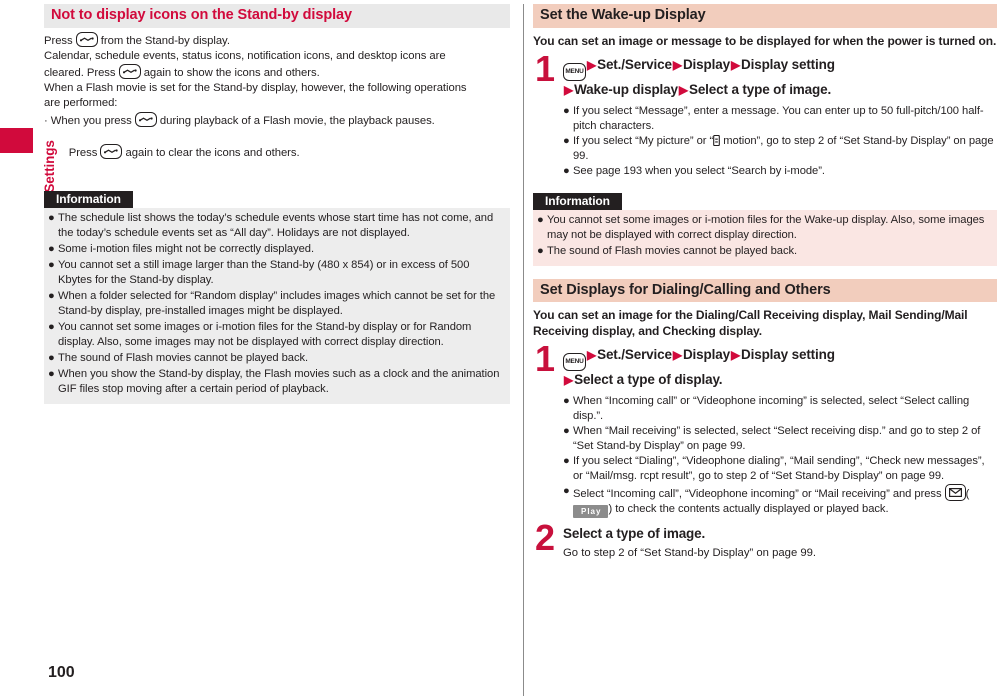  I want to click on page-number: 100, so click(61, 672).